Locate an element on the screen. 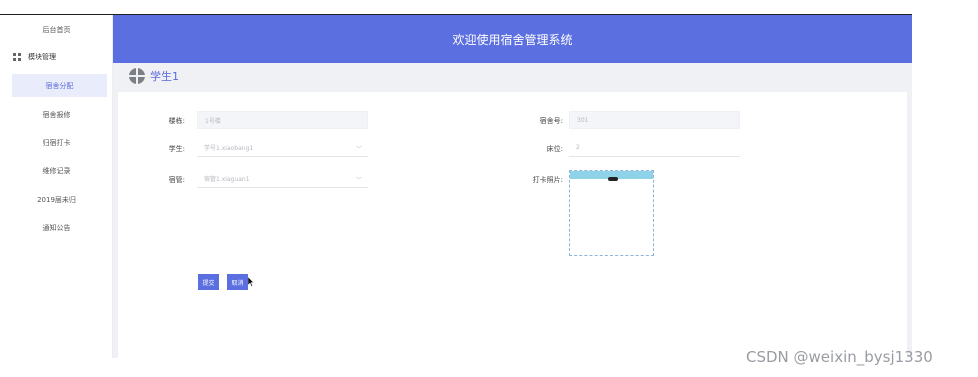 The width and height of the screenshot is (978, 377). student-label: 学生: is located at coordinates (176, 149).